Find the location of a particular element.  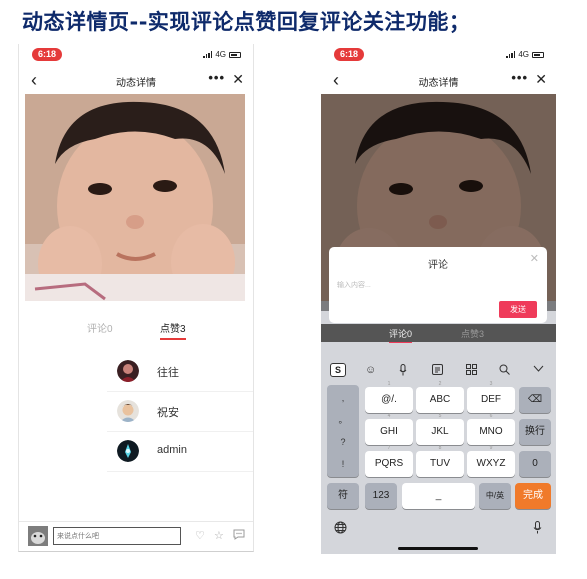

list-item: admin is located at coordinates (180, 452).